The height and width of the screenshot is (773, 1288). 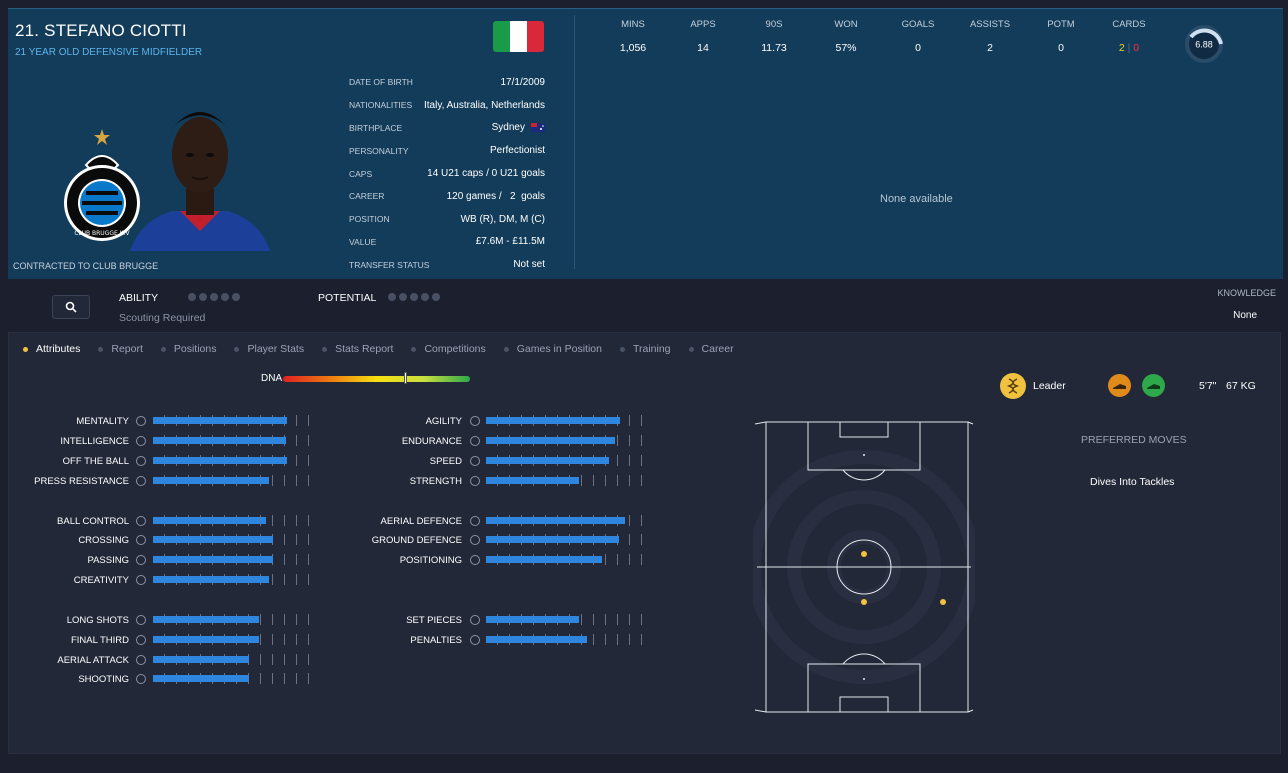 I want to click on stat-mins: MINS 1,056, so click(x=633, y=36).